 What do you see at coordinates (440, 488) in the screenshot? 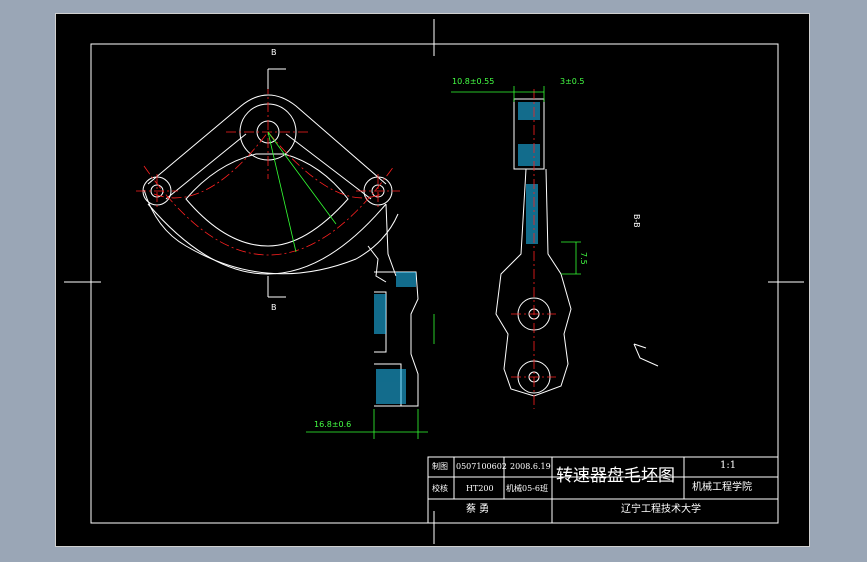
I see `tb-check-label: 校核` at bounding box center [440, 488].